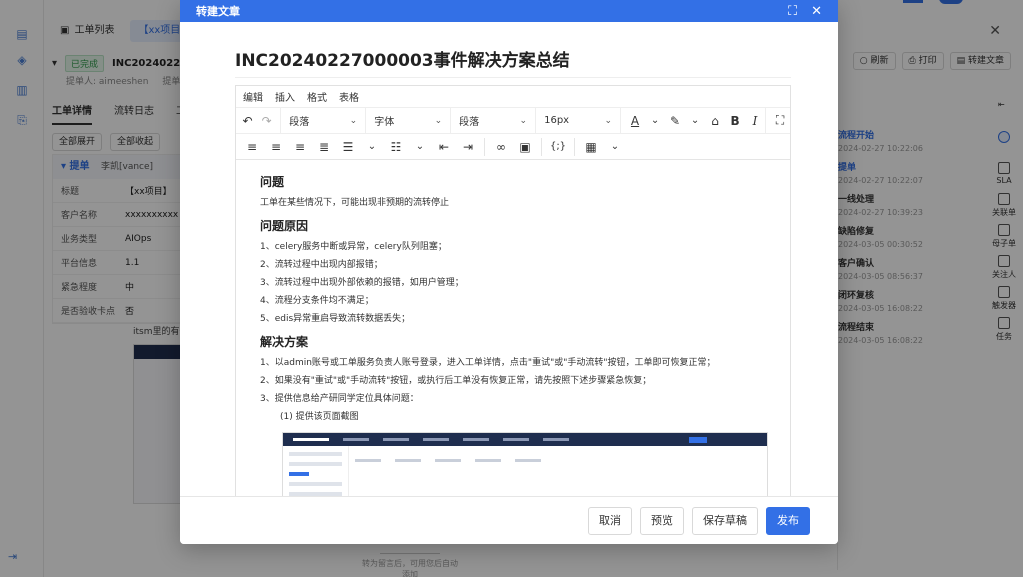 Image resolution: width=1023 pixels, height=577 pixels. I want to click on font-family-select: 字体 ⌄, so click(407, 120).